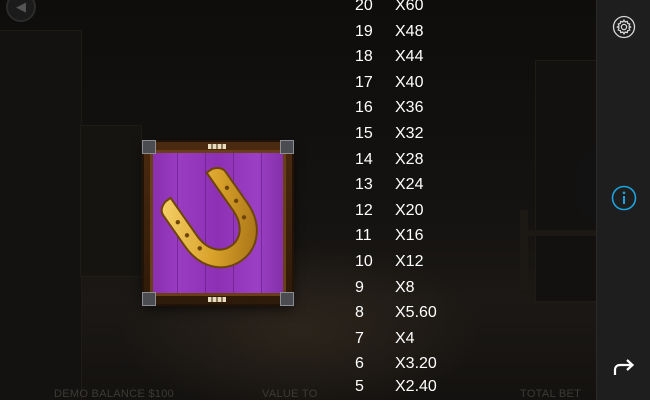 Image resolution: width=650 pixels, height=400 pixels. I want to click on symbol-count: 18, so click(364, 57).